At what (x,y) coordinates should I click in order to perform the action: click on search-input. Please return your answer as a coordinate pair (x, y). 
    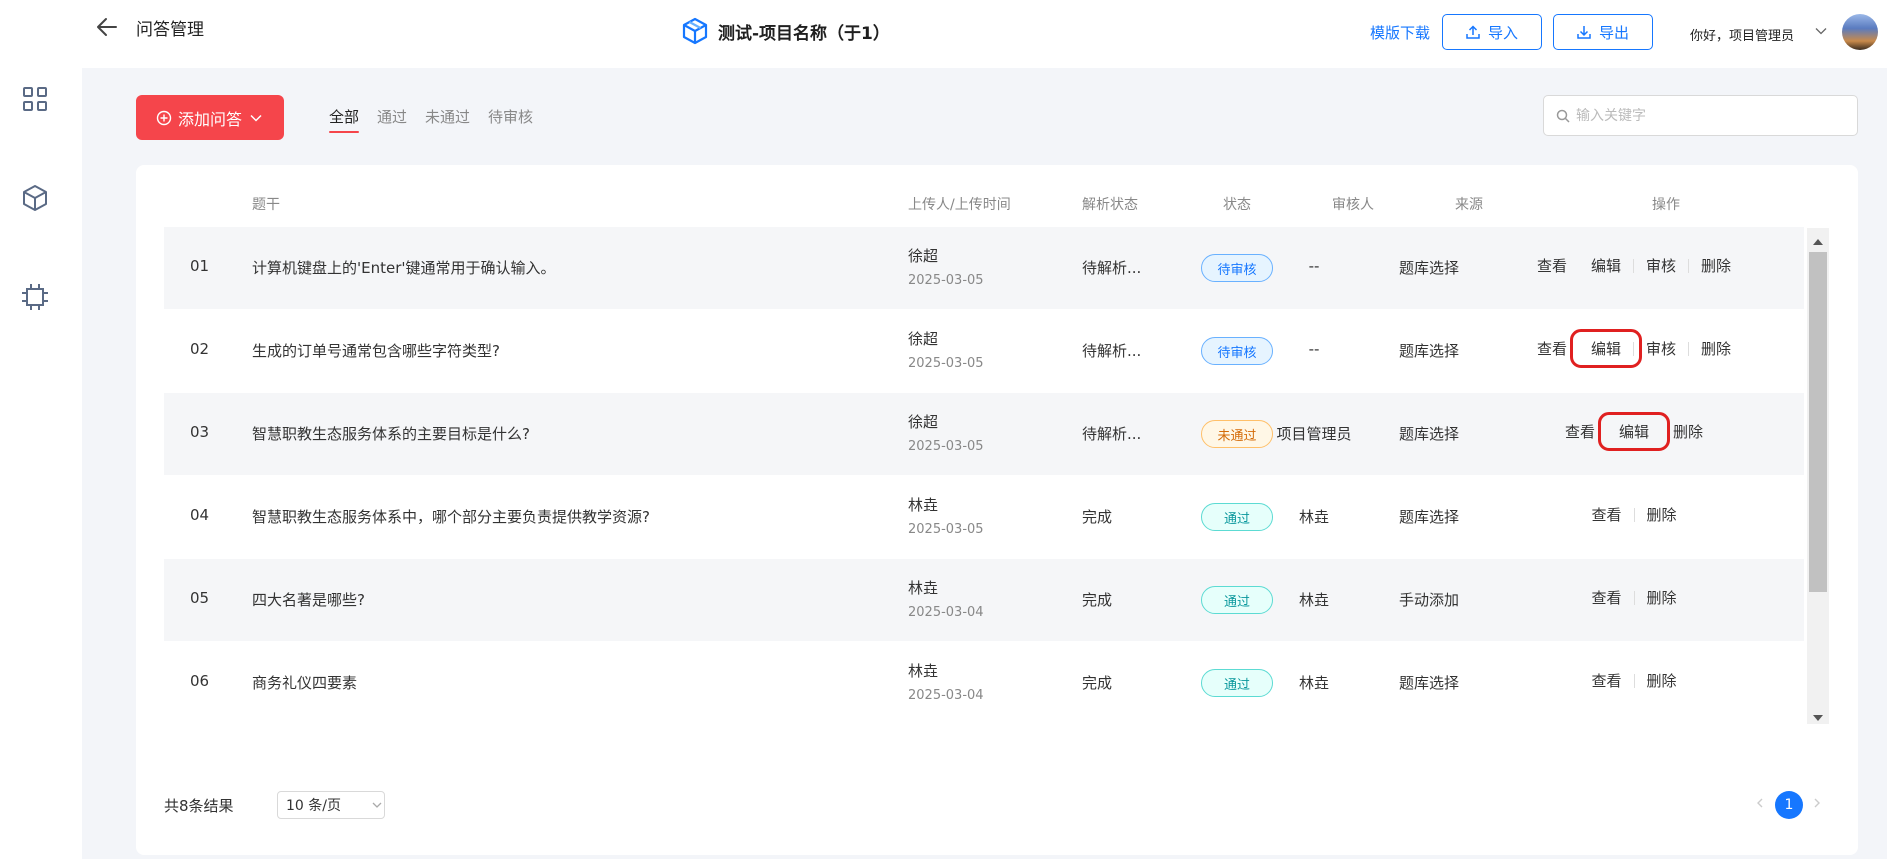
    Looking at the image, I should click on (1706, 115).